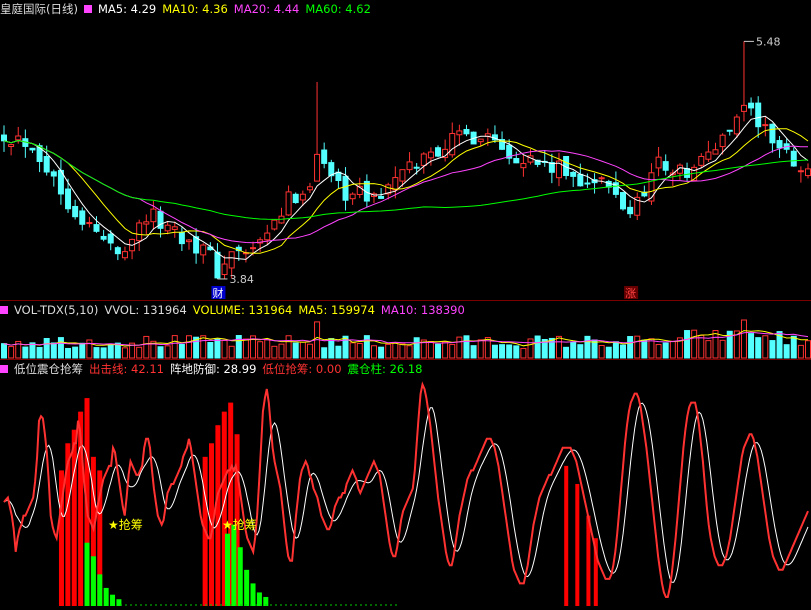 The width and height of the screenshot is (811, 610). I want to click on grab-signal-label: ★抢筹, so click(125, 524).